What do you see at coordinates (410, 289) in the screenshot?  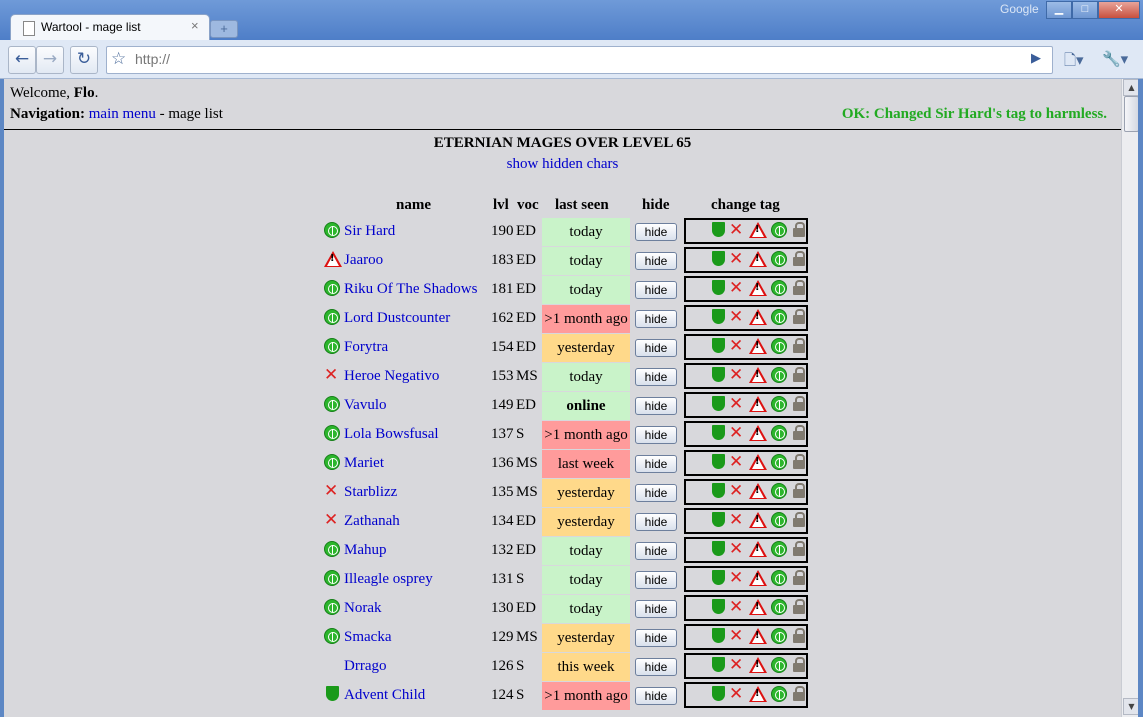 I see `character-name-link: Riku Of The Shadows` at bounding box center [410, 289].